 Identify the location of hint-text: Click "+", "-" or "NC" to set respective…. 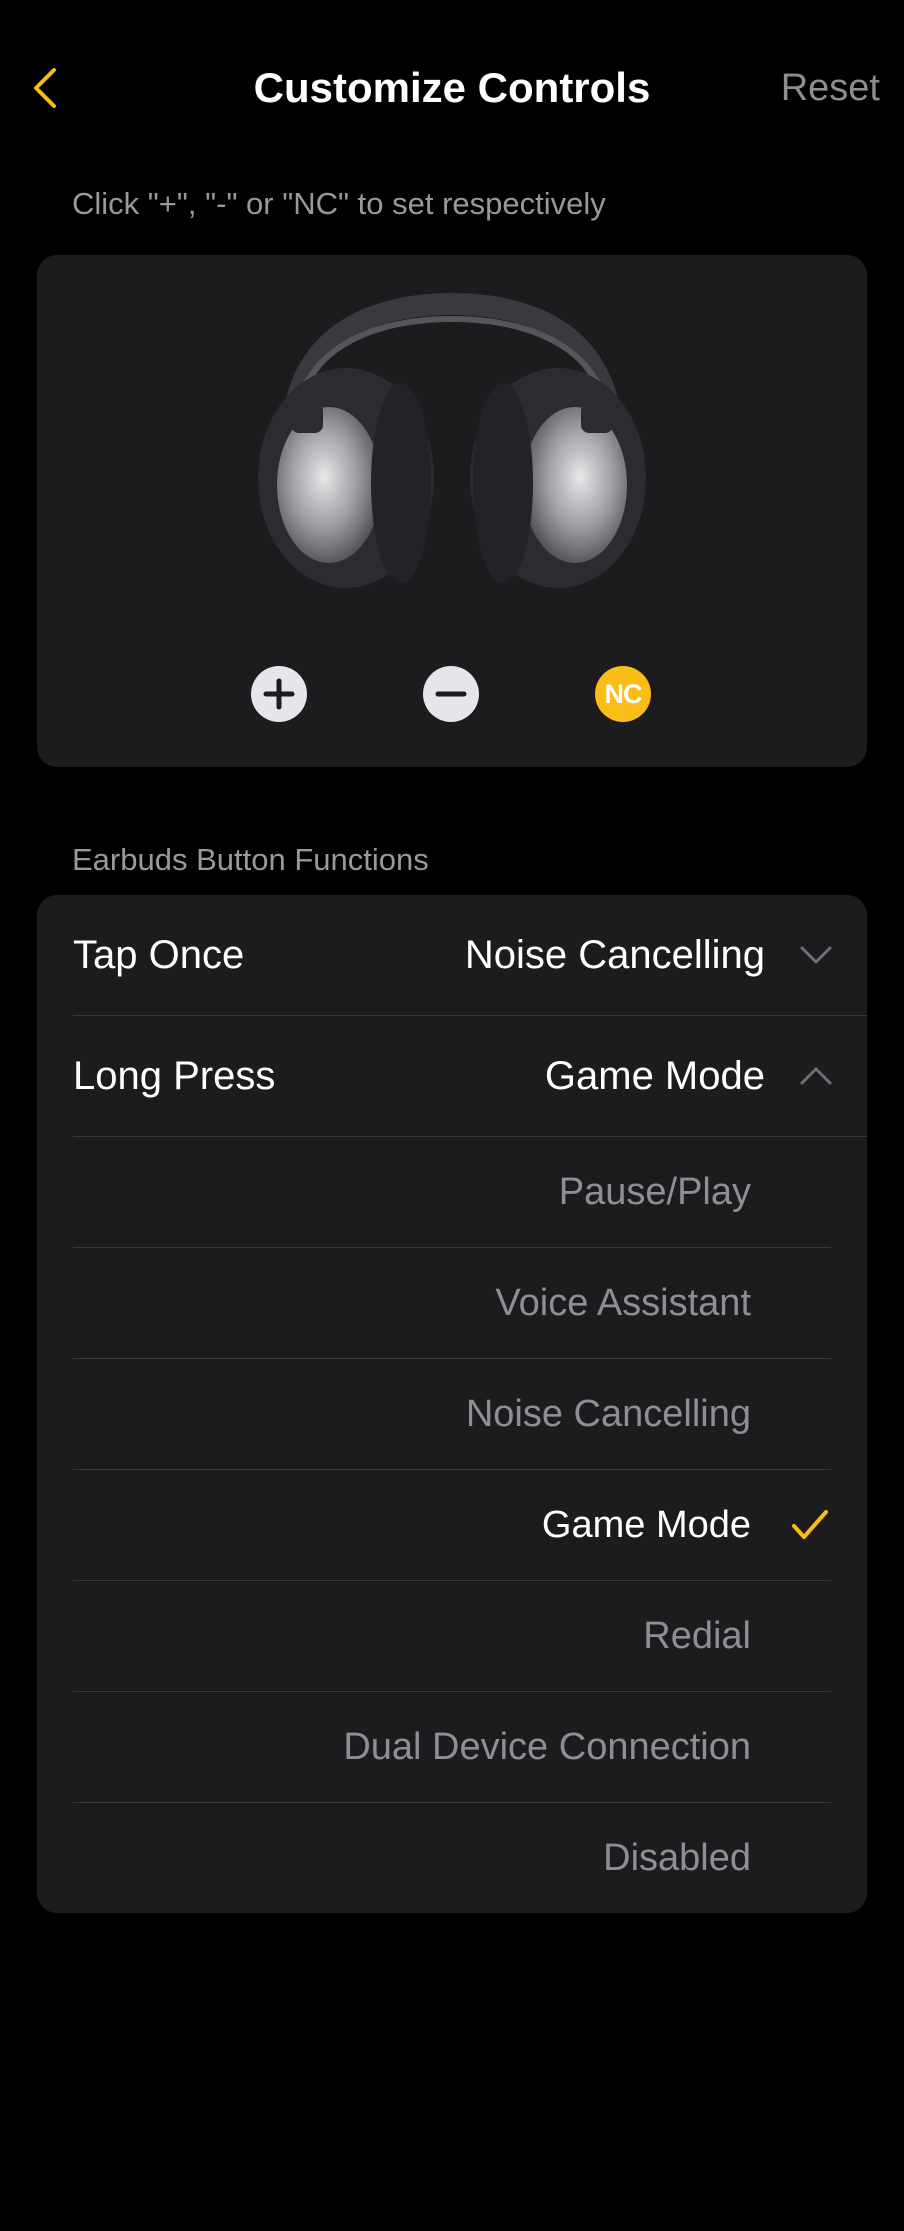
(339, 203).